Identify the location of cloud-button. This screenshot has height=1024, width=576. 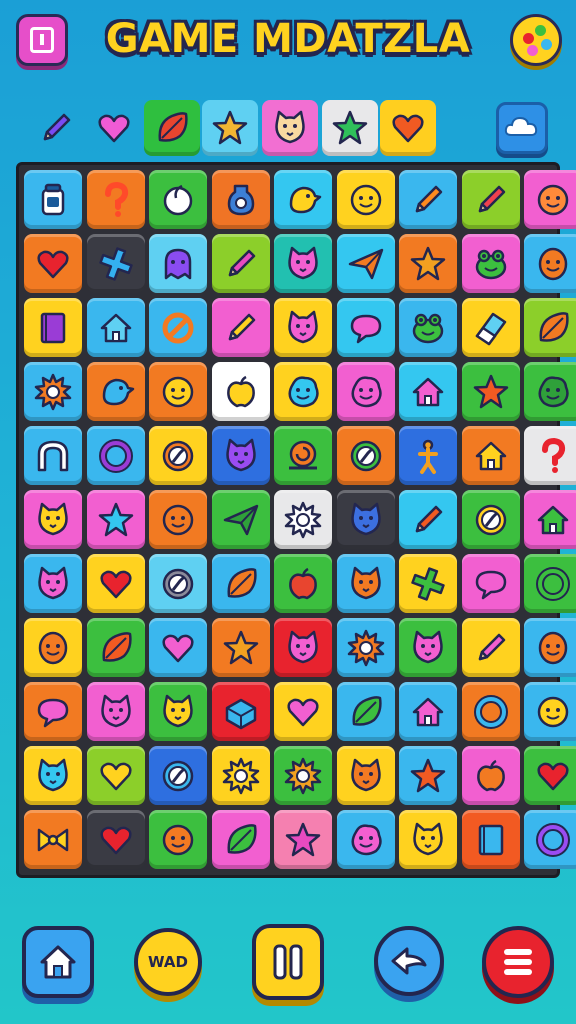
(522, 128).